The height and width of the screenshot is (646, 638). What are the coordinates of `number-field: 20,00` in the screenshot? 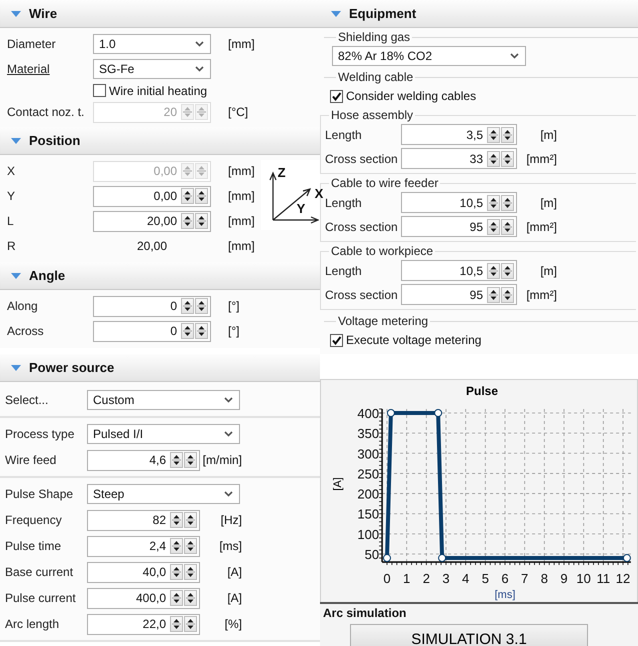 It's located at (152, 221).